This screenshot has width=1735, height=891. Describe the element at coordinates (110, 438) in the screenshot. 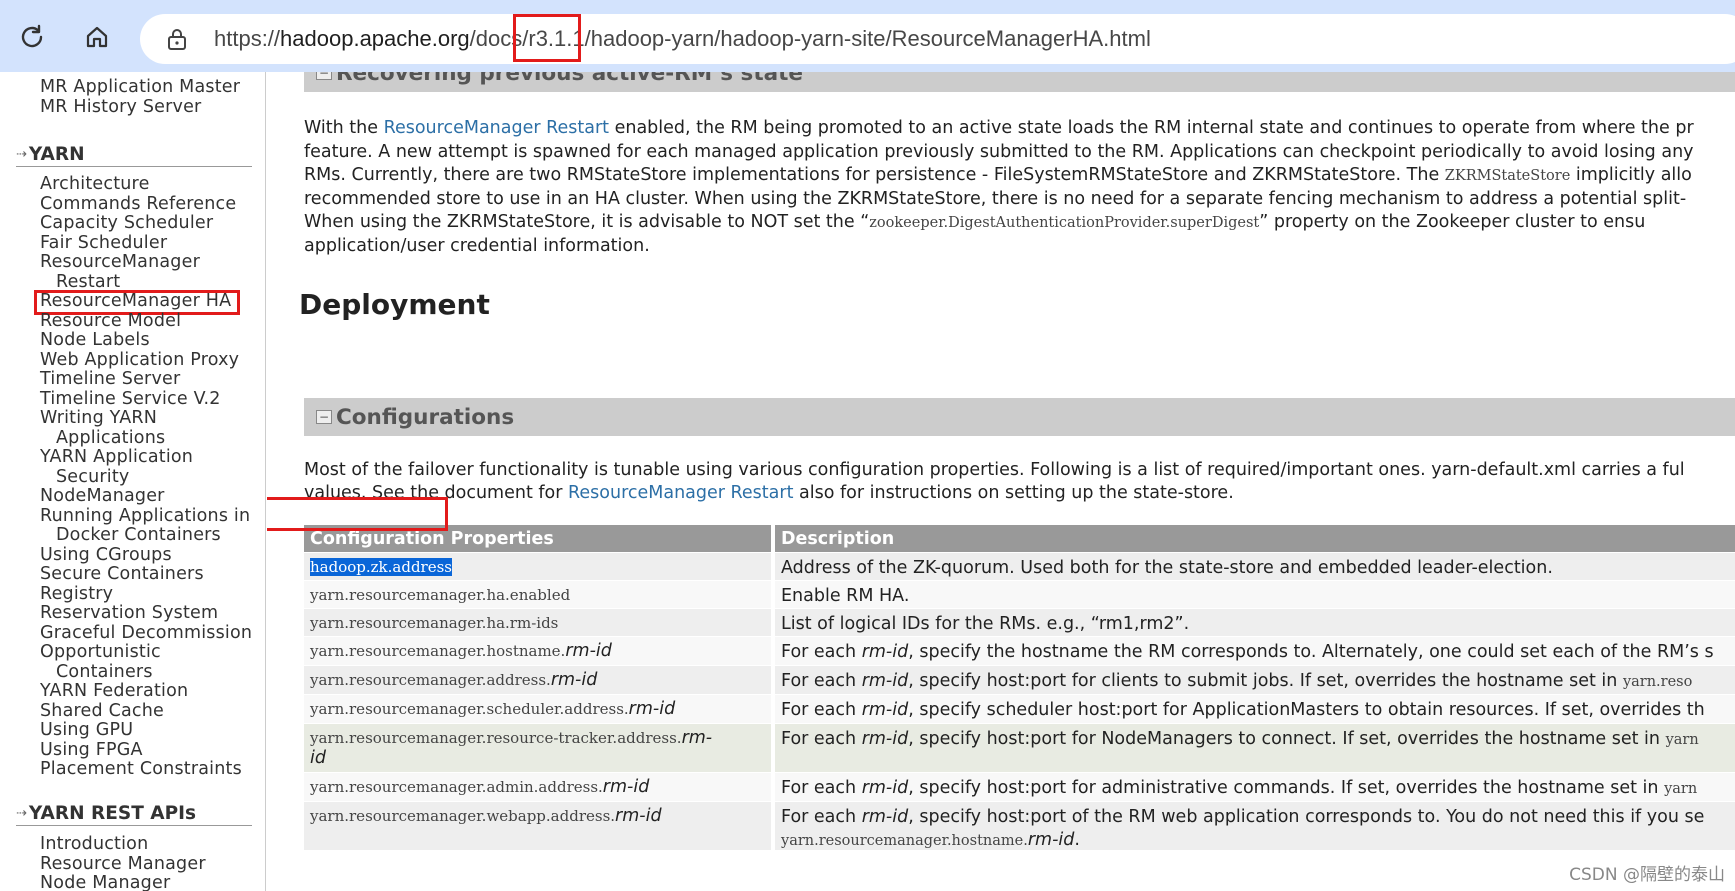

I see `nav-item: Applications` at that location.